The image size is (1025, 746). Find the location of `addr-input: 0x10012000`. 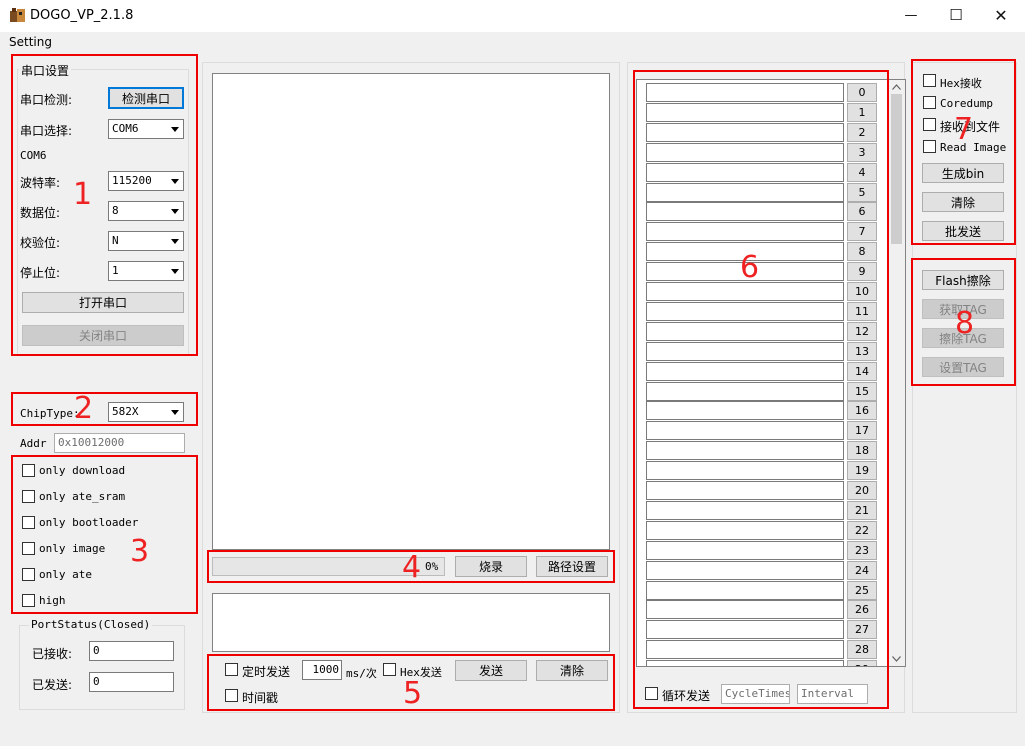

addr-input: 0x10012000 is located at coordinates (119, 443).